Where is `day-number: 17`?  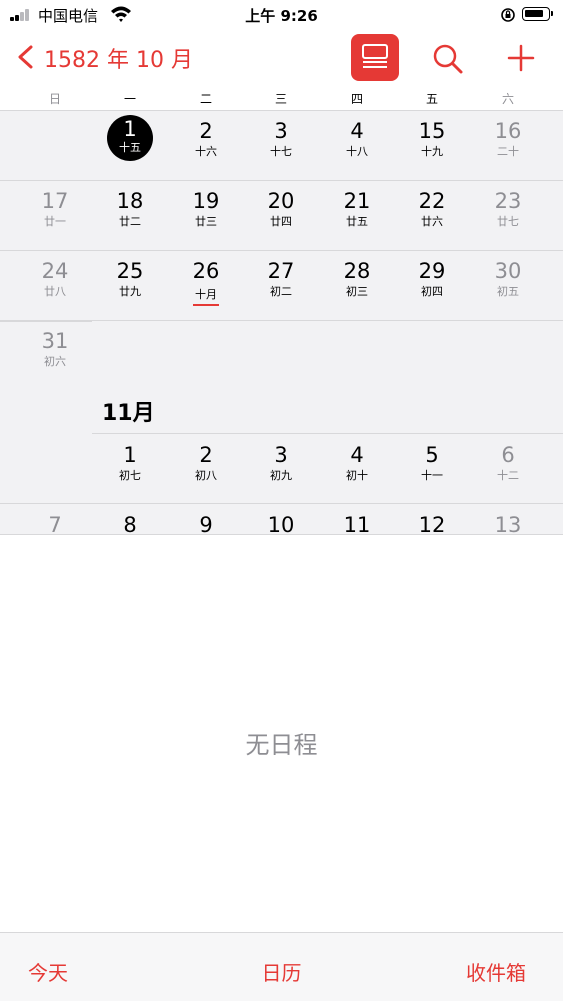
day-number: 17 is located at coordinates (55, 201).